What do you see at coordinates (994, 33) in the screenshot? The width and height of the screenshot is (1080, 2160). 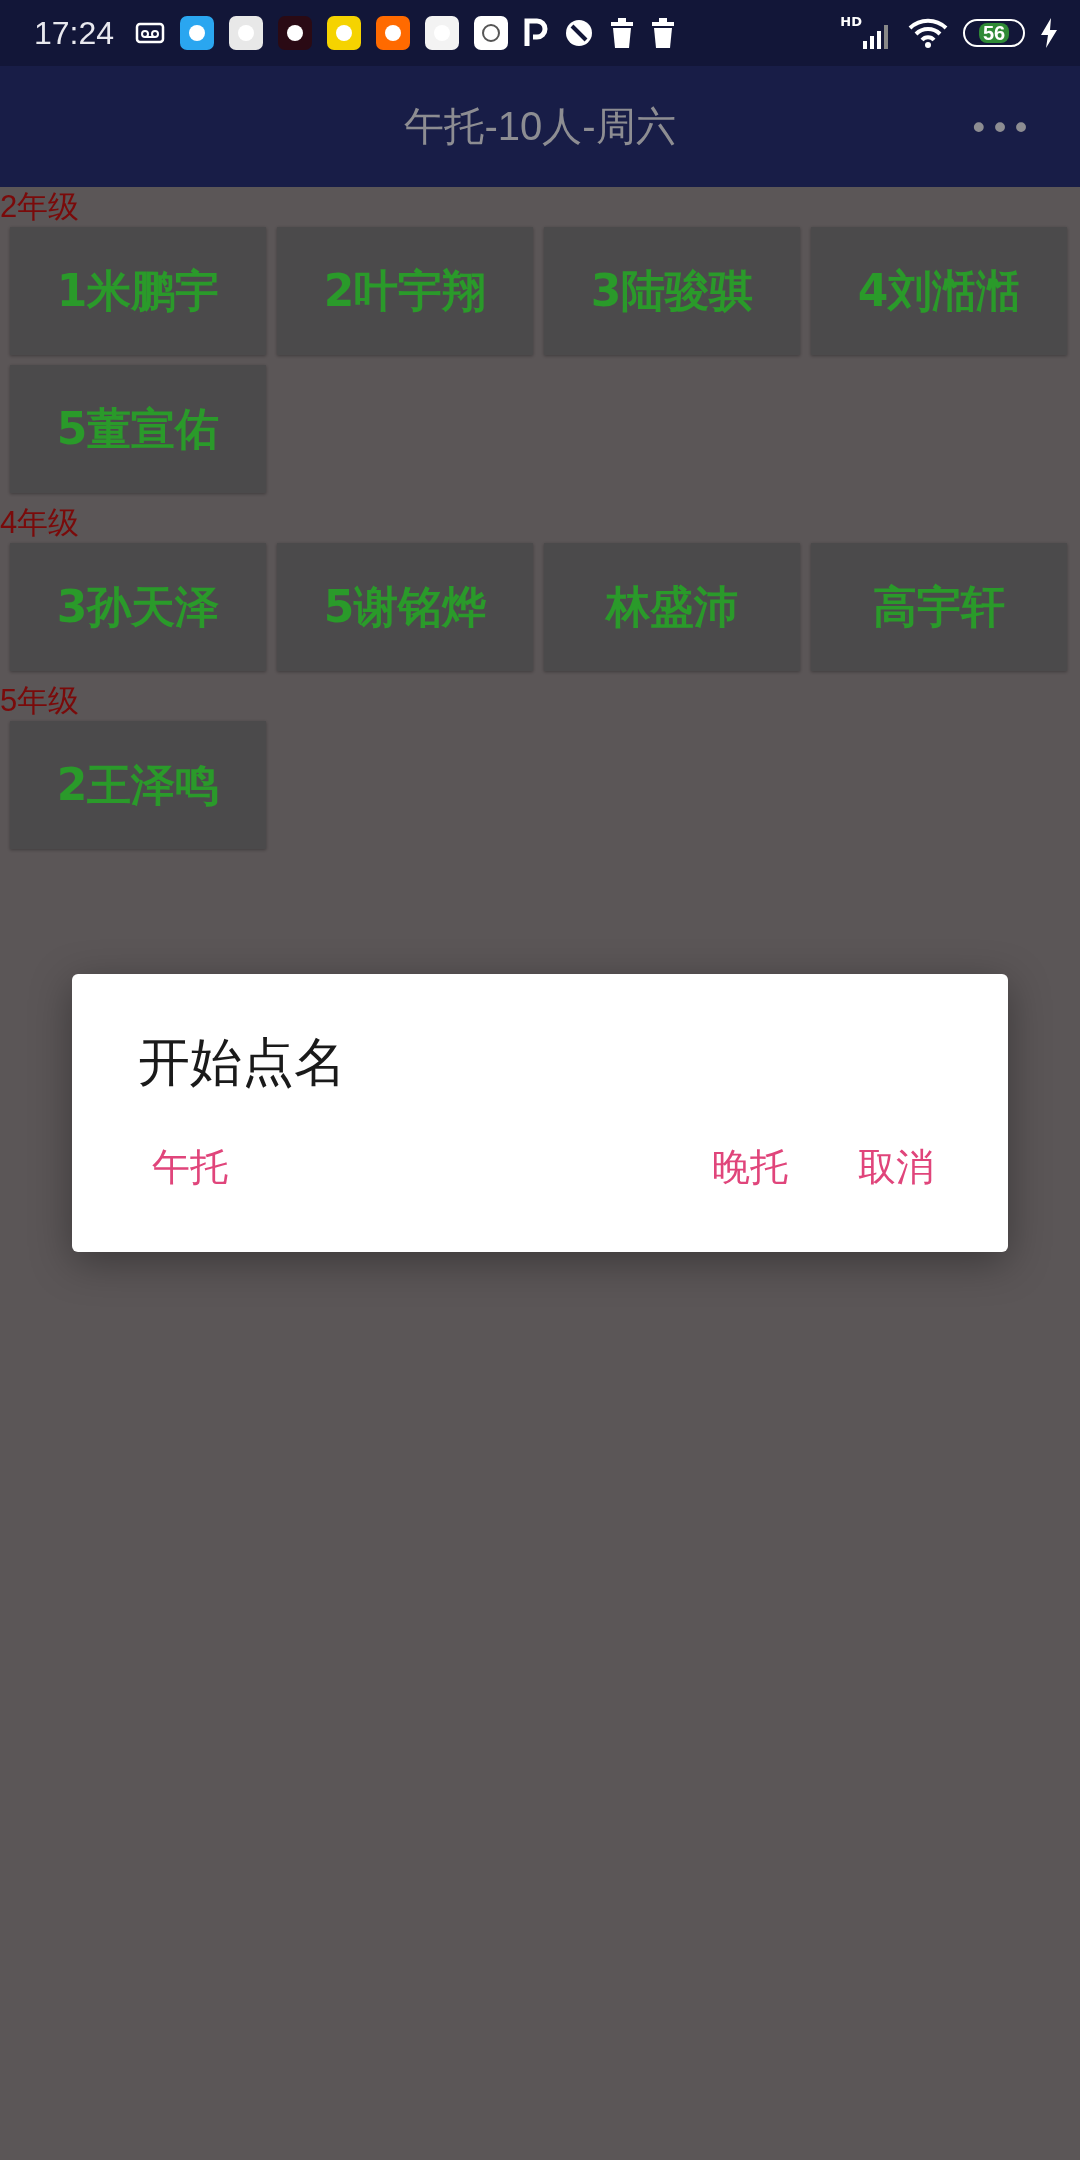 I see `battery-level: 56` at bounding box center [994, 33].